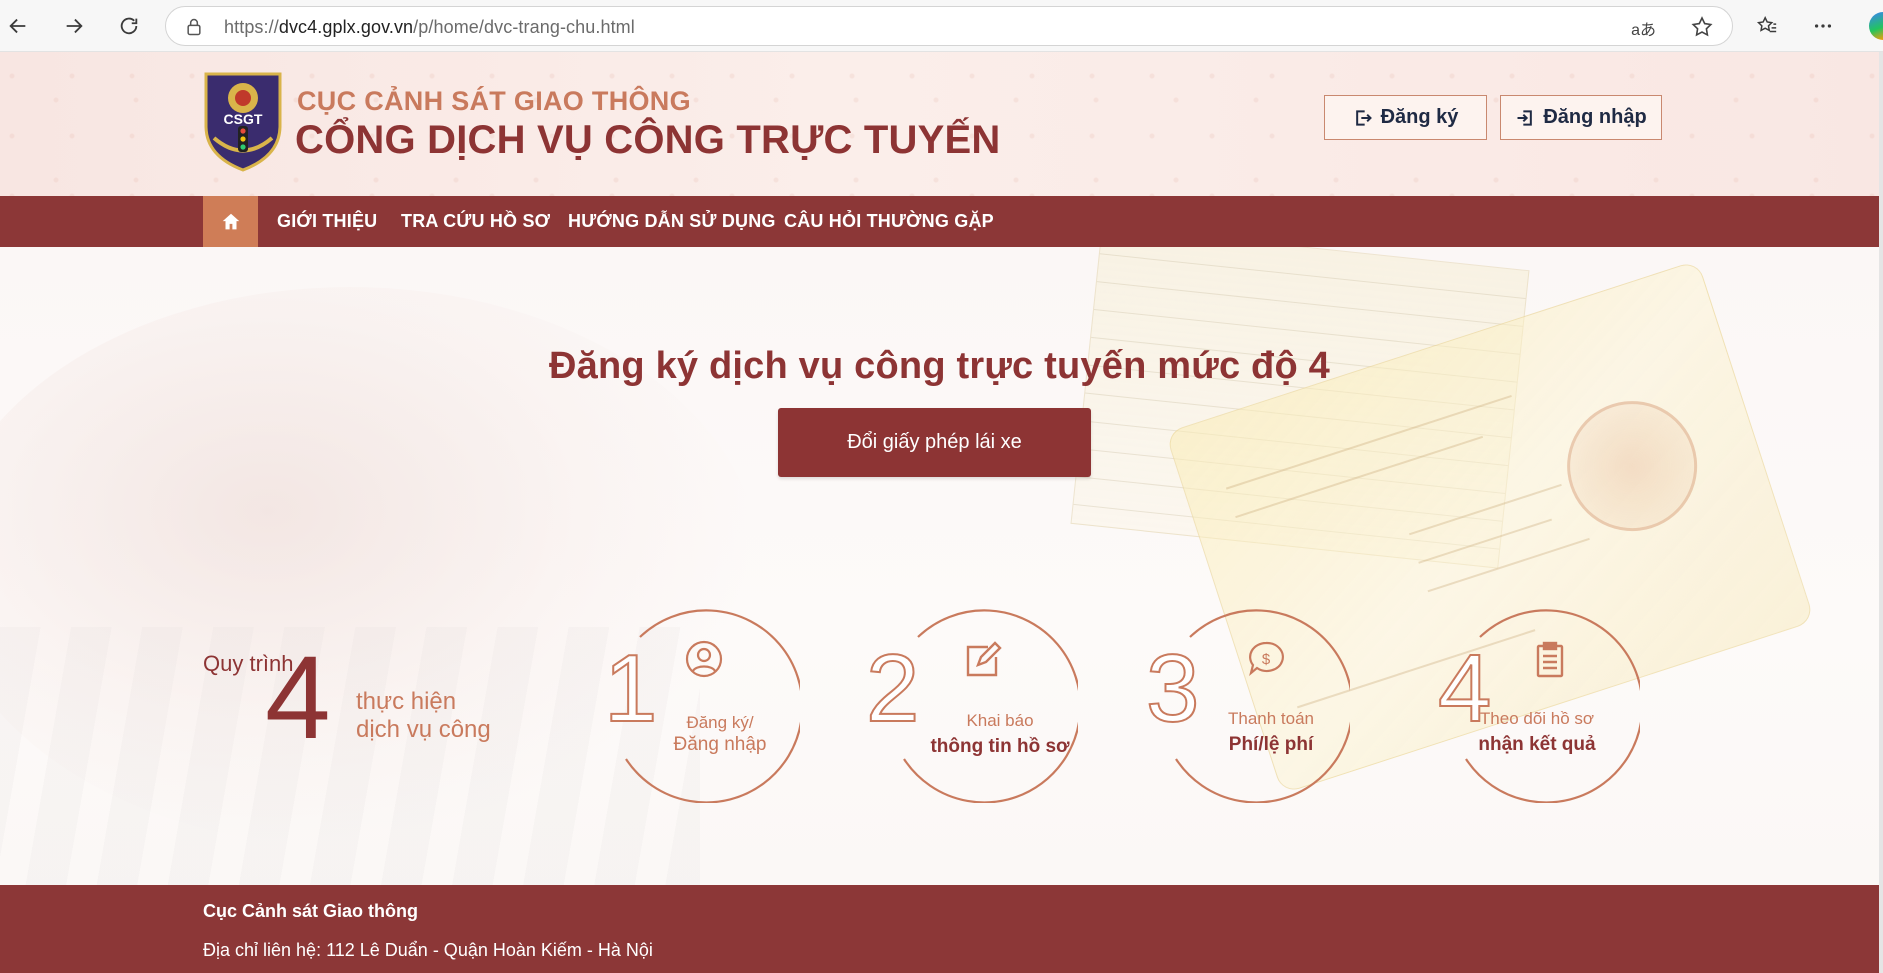 The image size is (1883, 973). I want to click on process-count: 4, so click(298, 698).